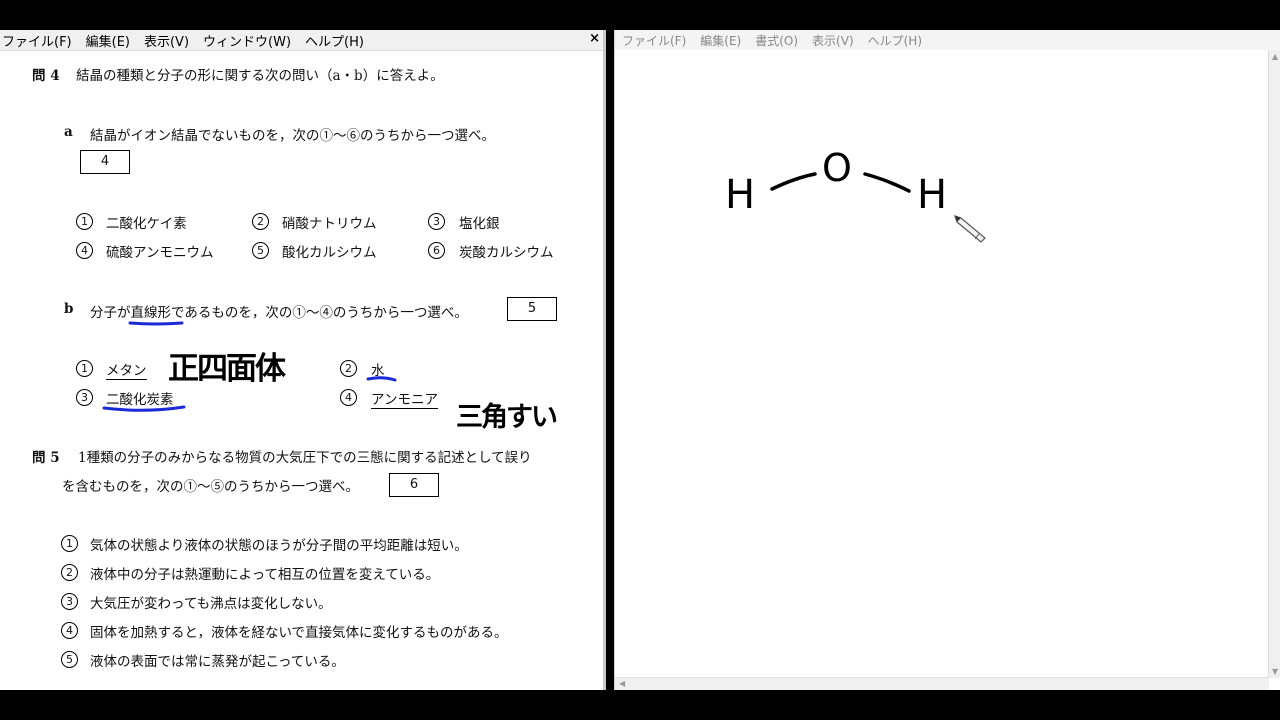  What do you see at coordinates (299, 633) in the screenshot?
I see `q5-option-4: 固体を加熱すると，液体を経ないで直接気体に変化するものがある。` at bounding box center [299, 633].